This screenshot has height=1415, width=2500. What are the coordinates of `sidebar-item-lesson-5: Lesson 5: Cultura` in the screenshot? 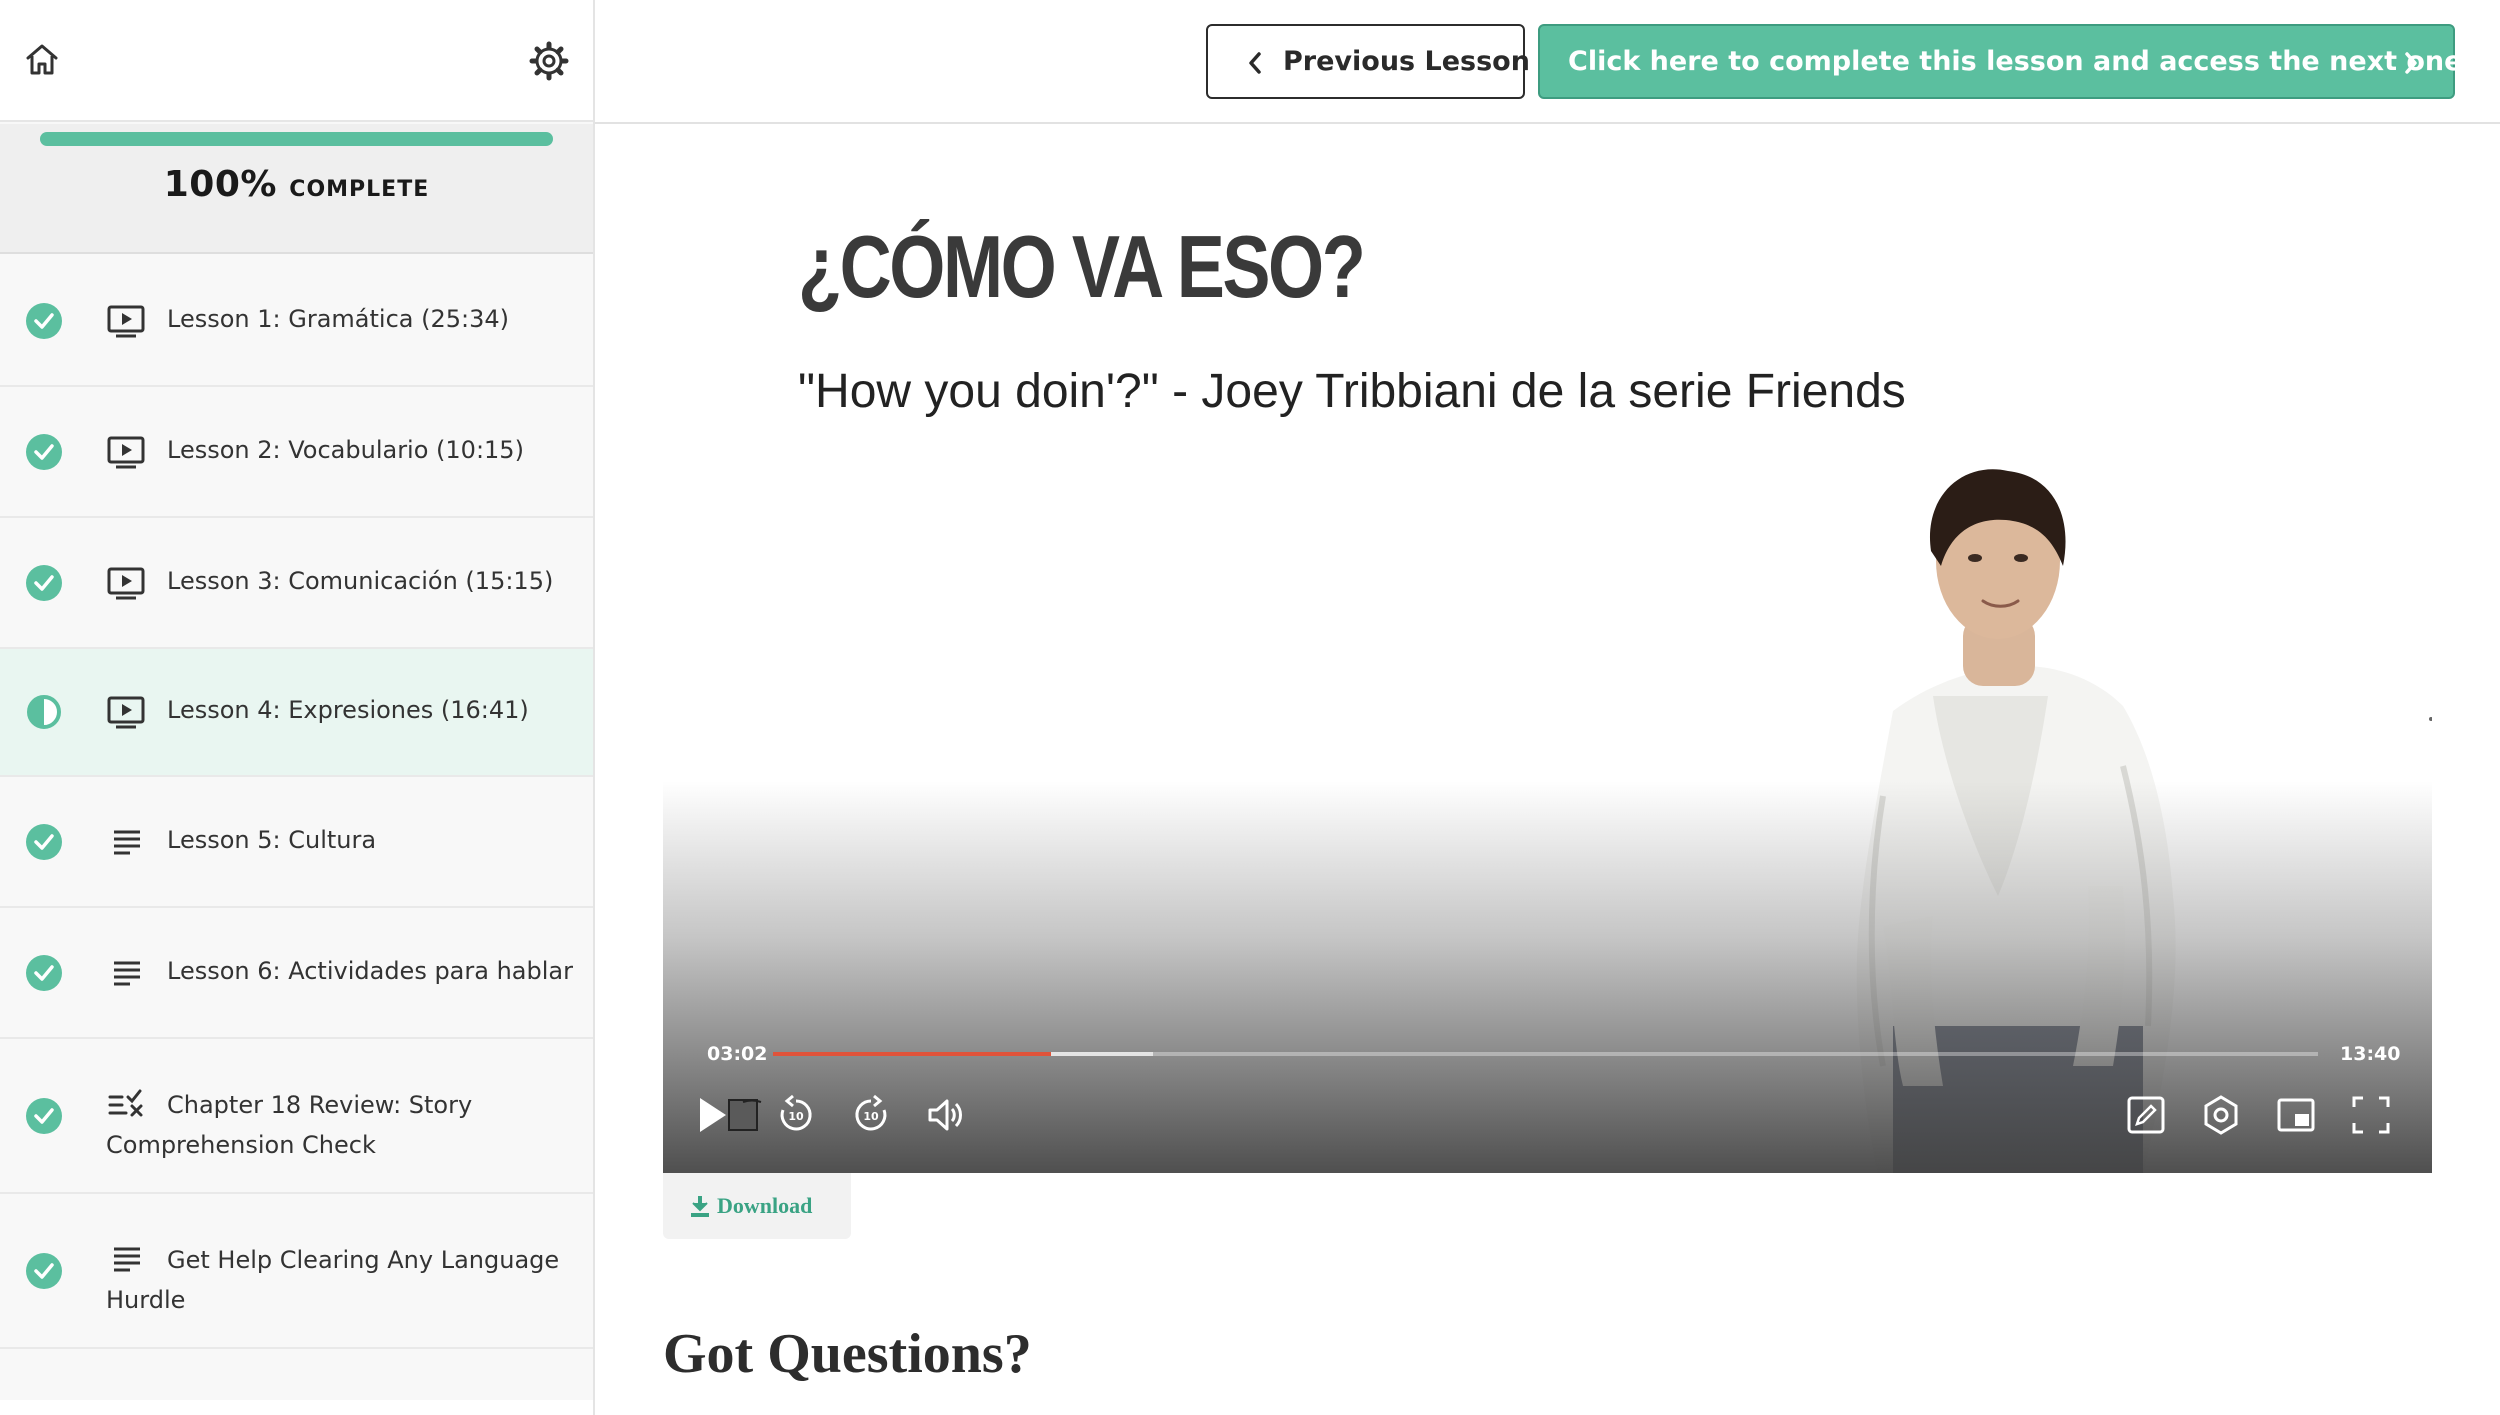 It's located at (296, 842).